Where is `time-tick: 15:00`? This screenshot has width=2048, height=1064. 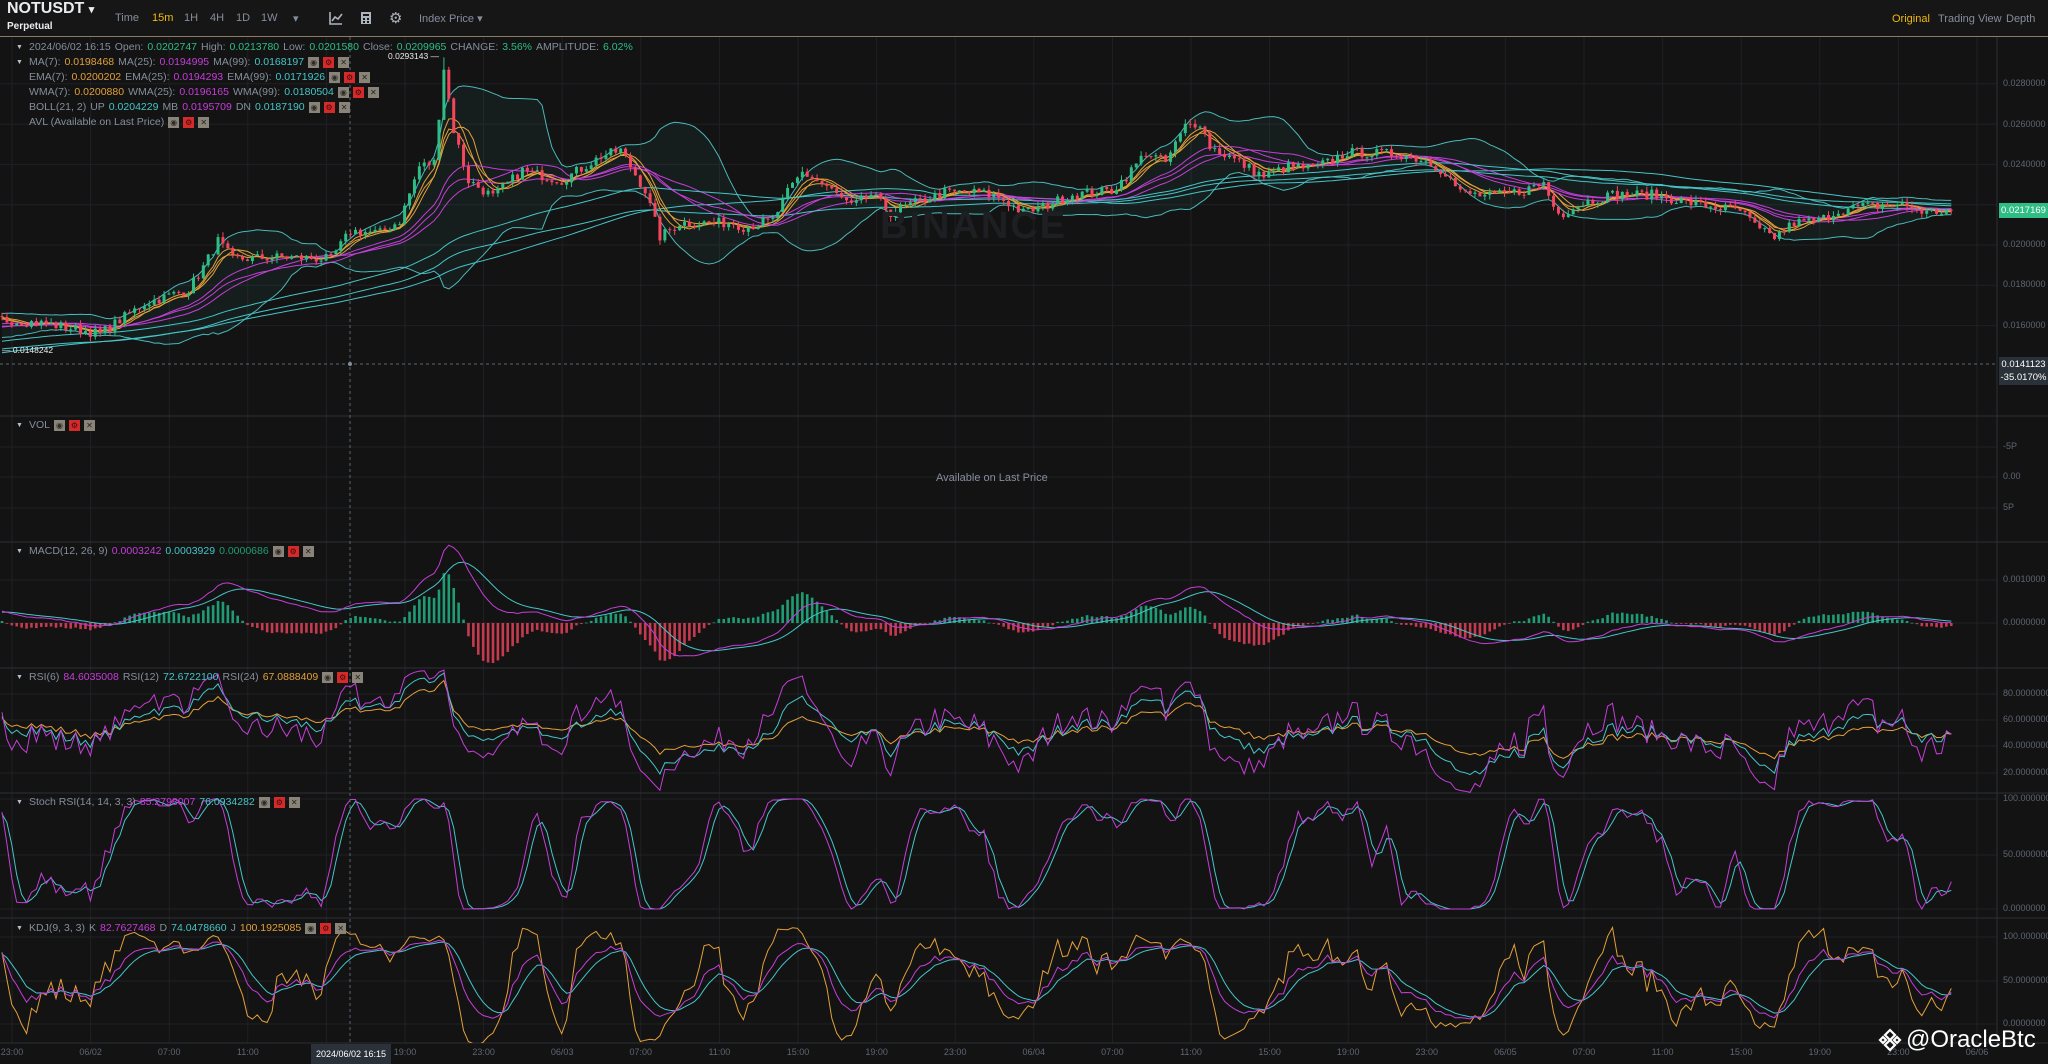 time-tick: 15:00 is located at coordinates (1741, 1052).